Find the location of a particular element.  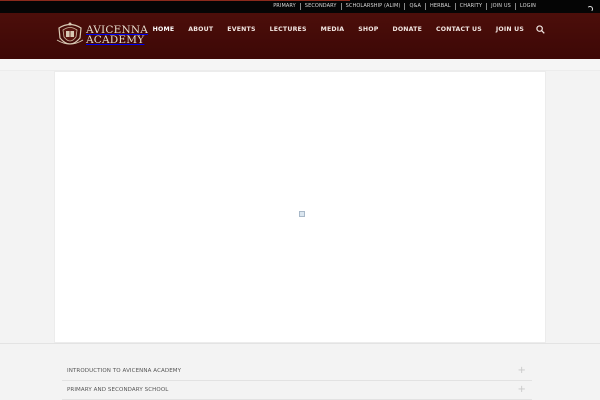

toplink-login: LOGIN is located at coordinates (527, 6).